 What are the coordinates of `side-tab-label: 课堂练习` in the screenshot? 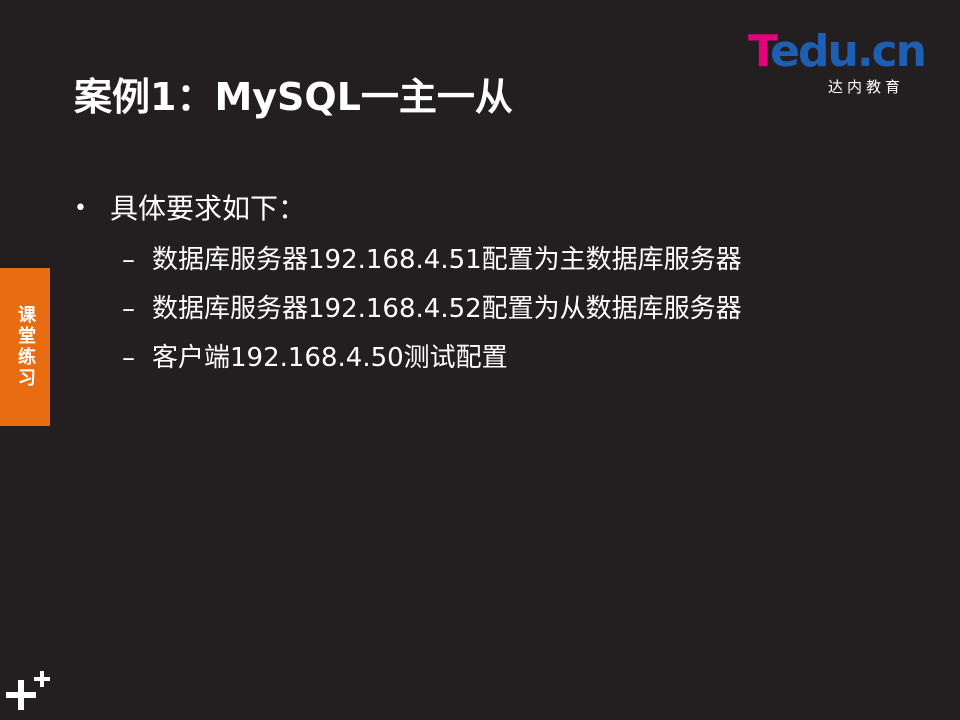 It's located at (25, 347).